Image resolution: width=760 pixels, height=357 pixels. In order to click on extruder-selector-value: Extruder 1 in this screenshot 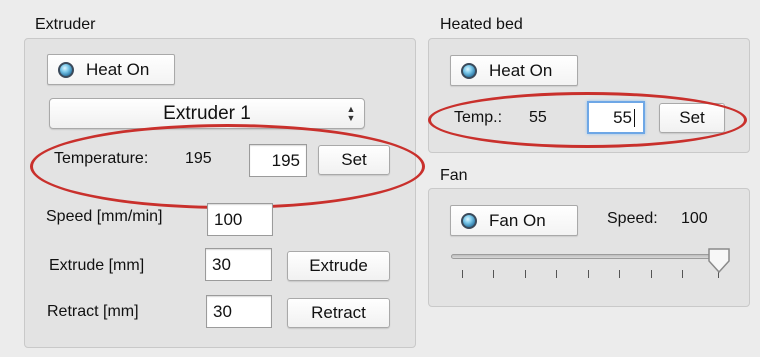, I will do `click(207, 113)`.